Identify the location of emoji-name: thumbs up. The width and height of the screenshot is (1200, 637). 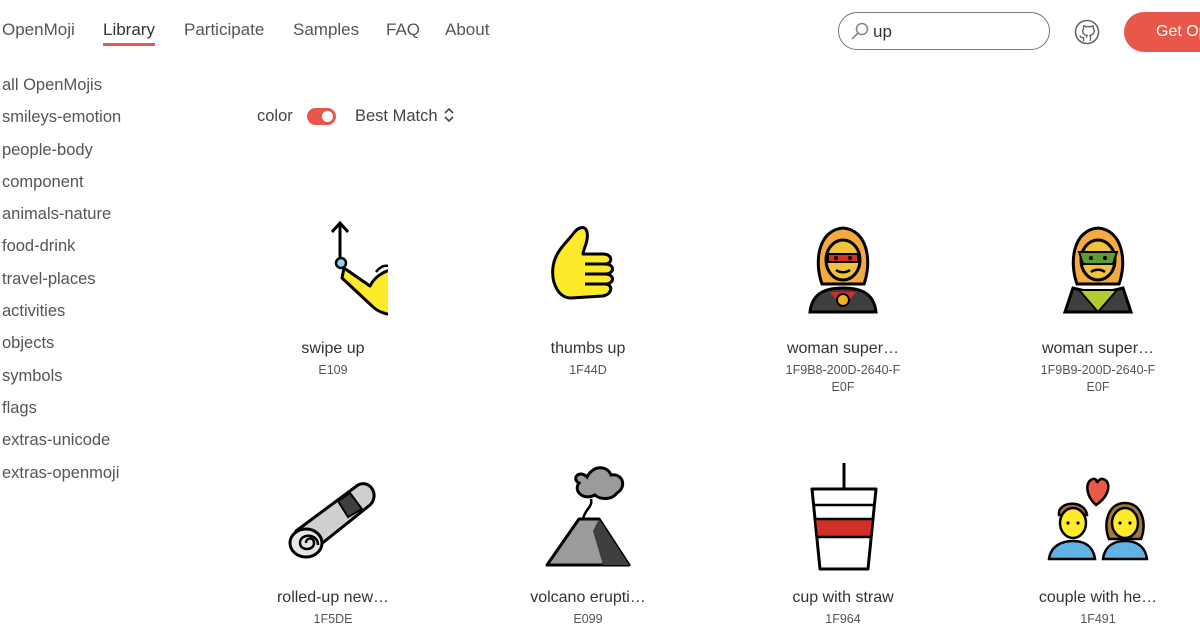
(588, 348).